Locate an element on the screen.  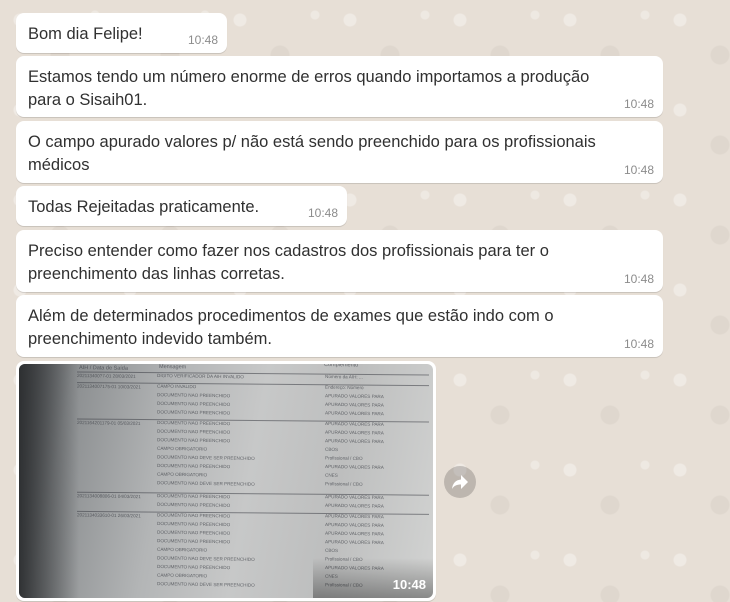
forward-arrow-icon is located at coordinates (460, 482).